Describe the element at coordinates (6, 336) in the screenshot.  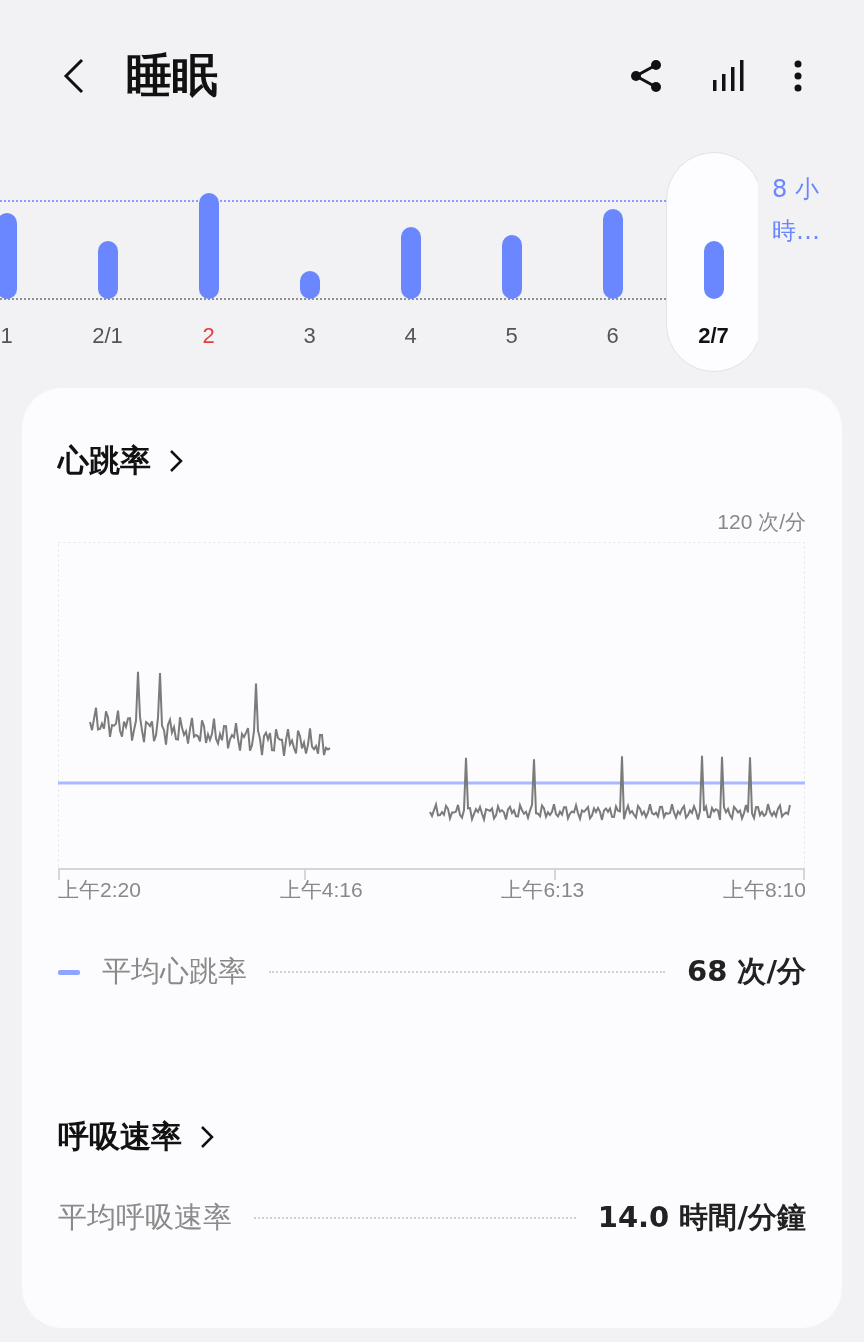
I see `day-label: 1` at that location.